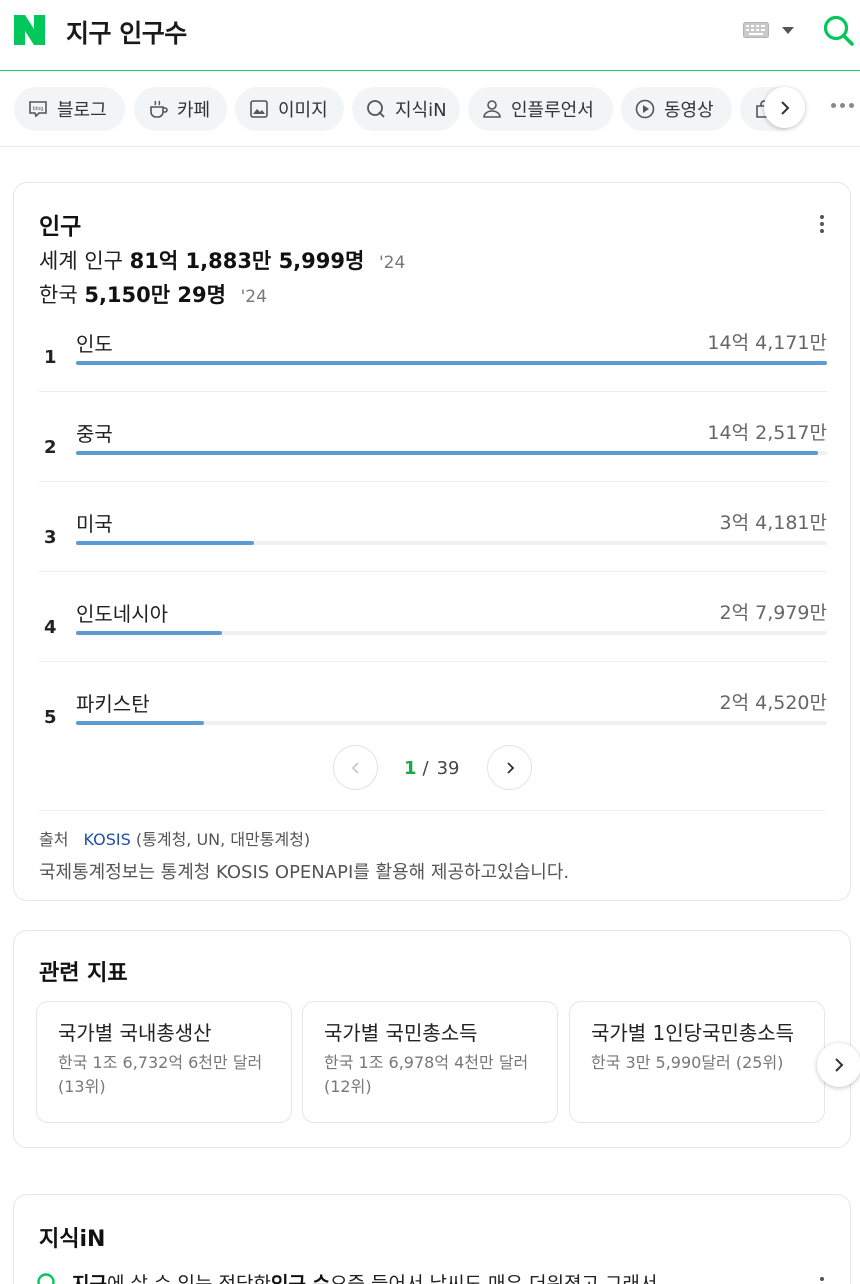  I want to click on korea-value: 5,150만 29명, so click(155, 295).